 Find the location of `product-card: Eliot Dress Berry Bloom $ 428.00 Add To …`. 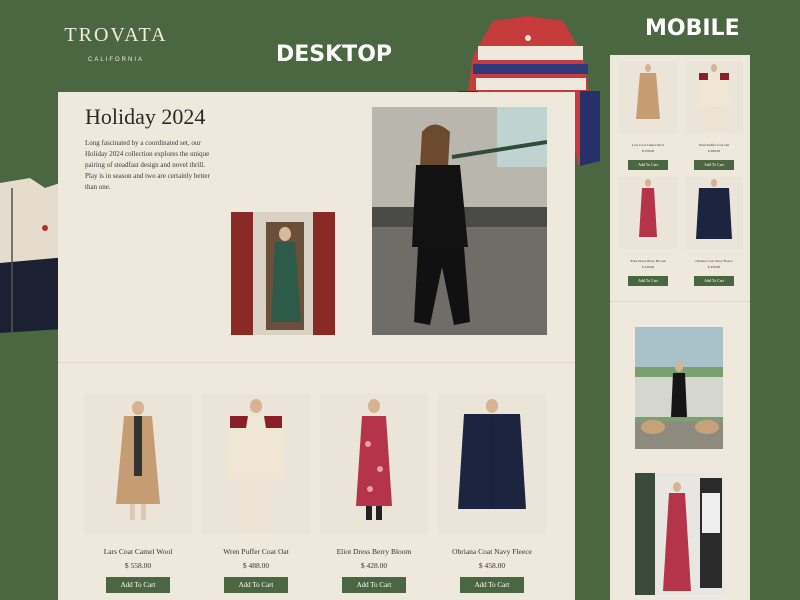

product-card: Eliot Dress Berry Bloom $ 428.00 Add To … is located at coordinates (374, 493).